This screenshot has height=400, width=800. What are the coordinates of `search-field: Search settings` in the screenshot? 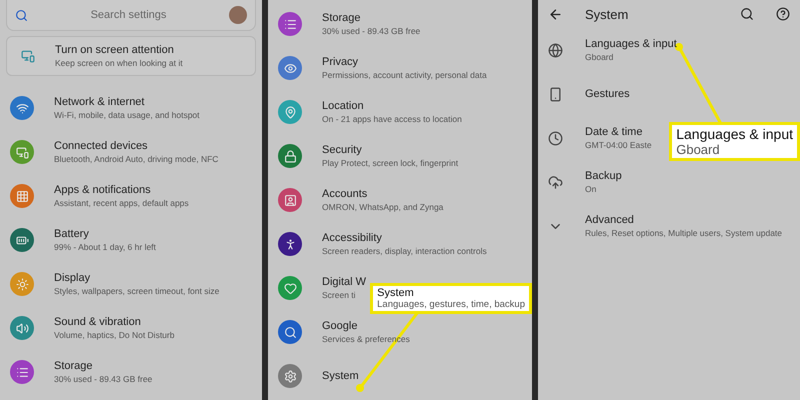 It's located at (131, 15).